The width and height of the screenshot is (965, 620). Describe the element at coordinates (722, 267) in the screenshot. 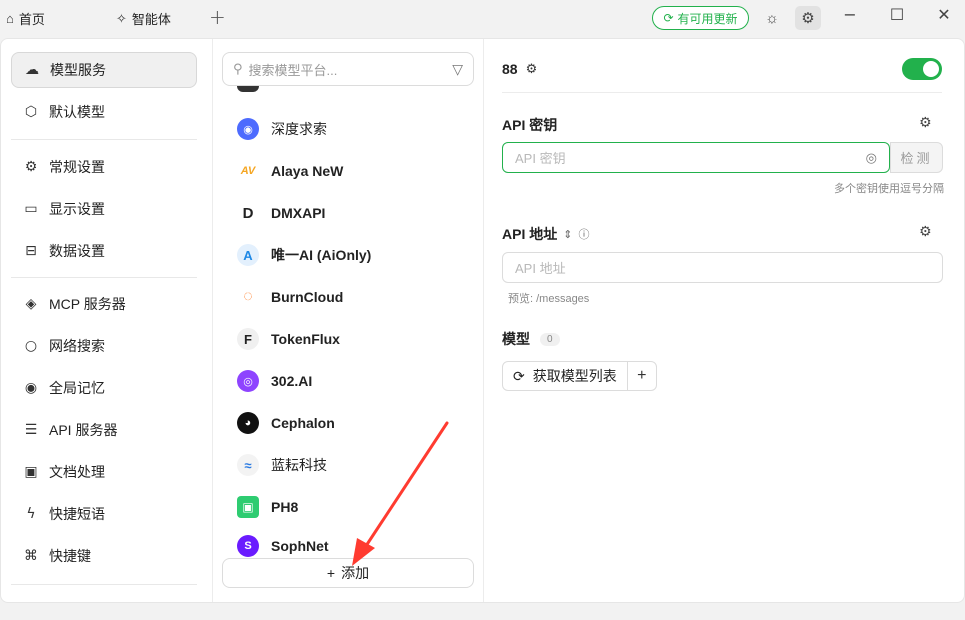

I see `api-url-input: API 地址` at that location.